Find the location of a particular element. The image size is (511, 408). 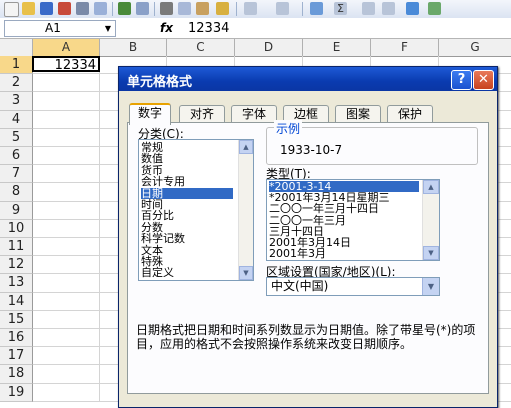

row-header-11: 11 is located at coordinates (16, 247).